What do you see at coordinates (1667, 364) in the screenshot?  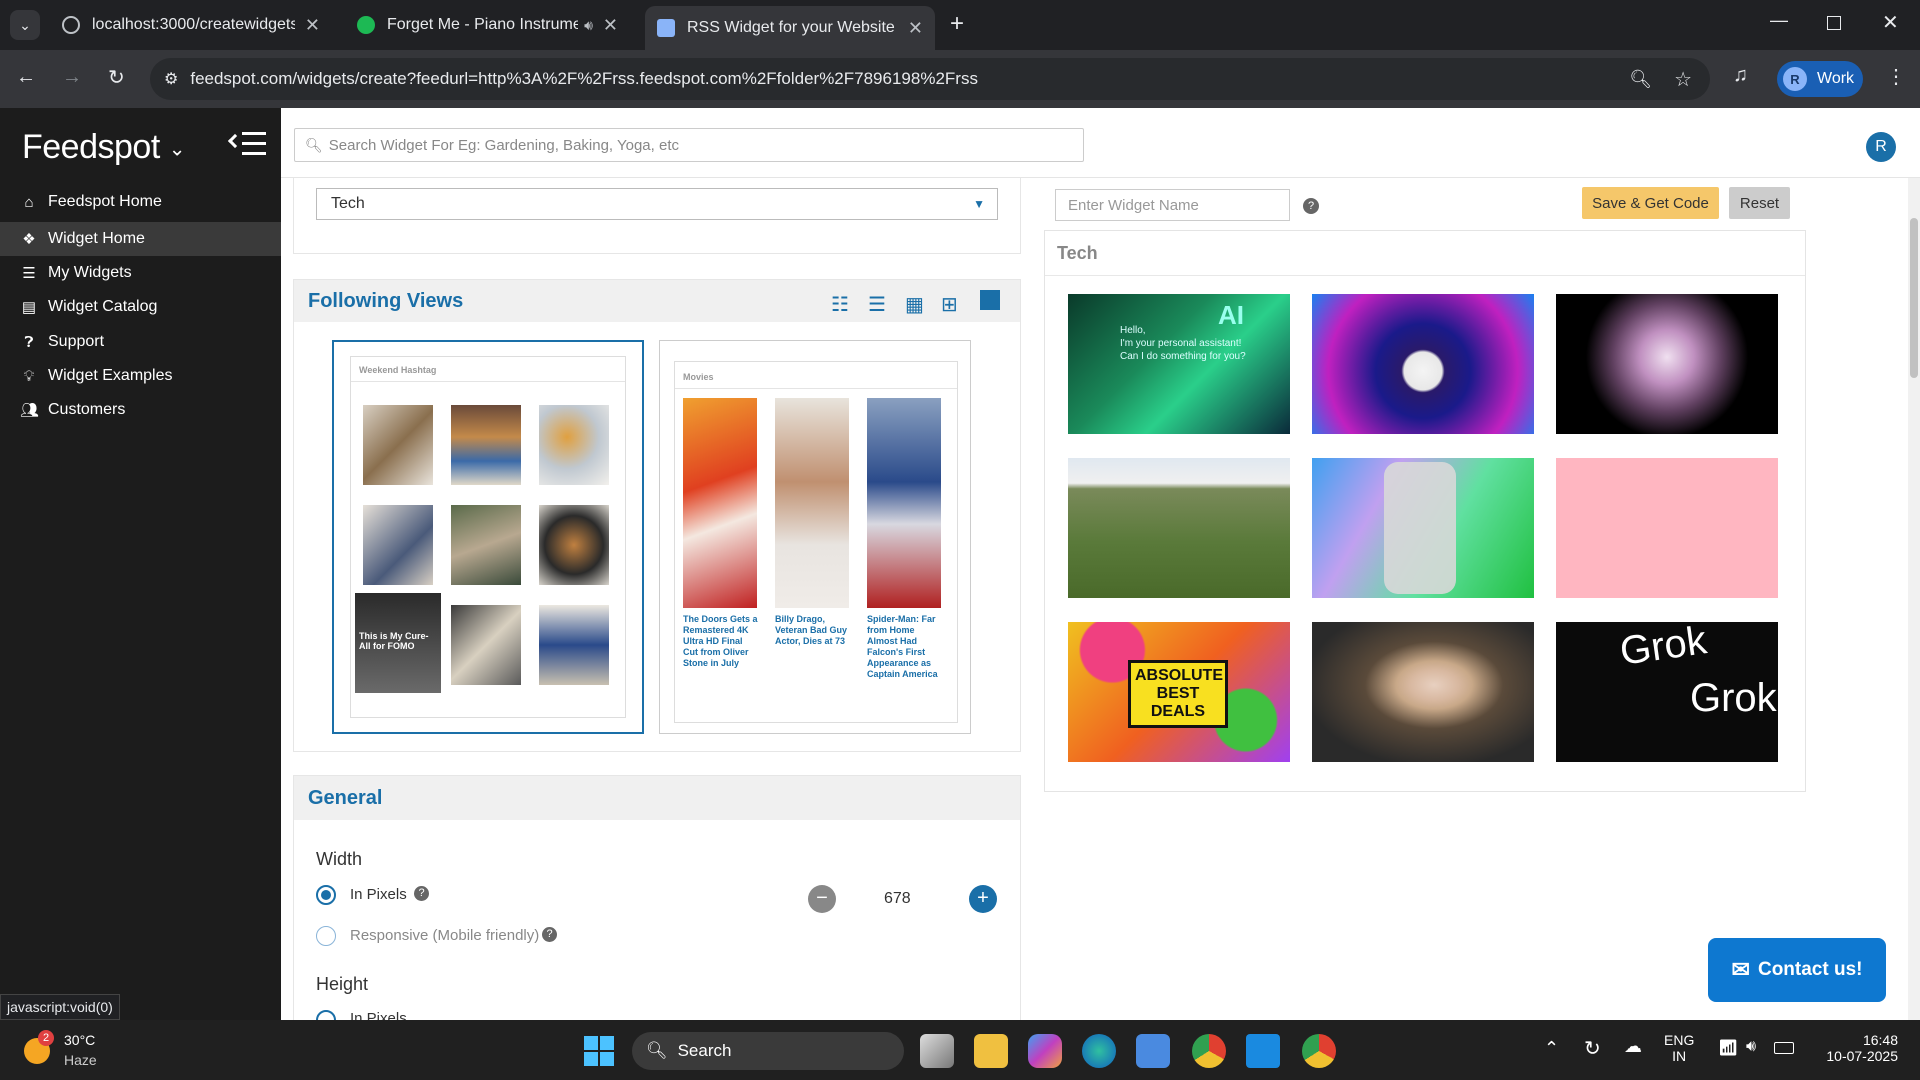 I see `feed-image-brain-scan` at bounding box center [1667, 364].